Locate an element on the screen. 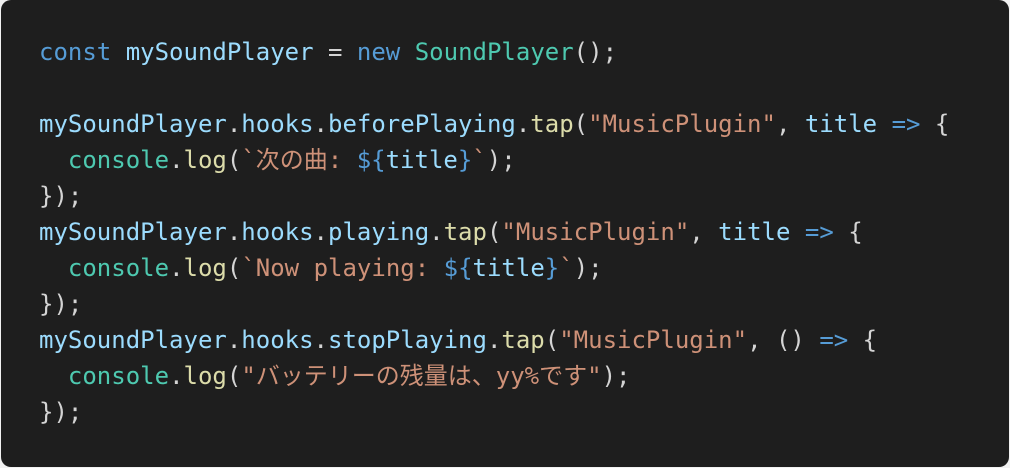 The width and height of the screenshot is (1010, 468). code-token-keyword: const is located at coordinates (75, 52).